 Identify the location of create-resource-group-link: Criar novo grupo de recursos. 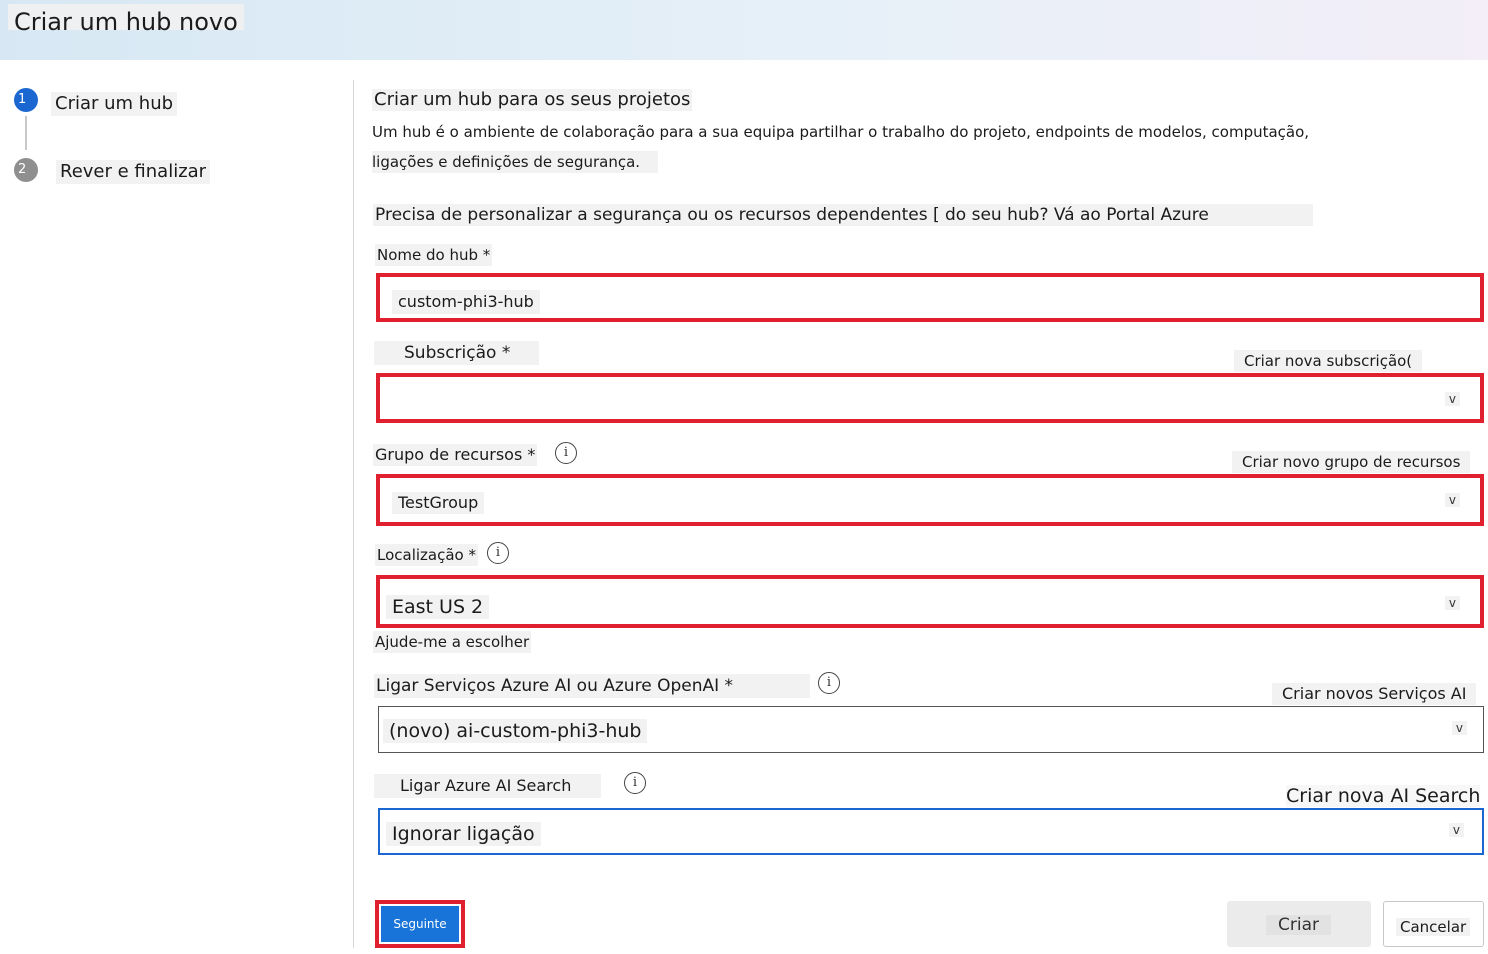
(1351, 462).